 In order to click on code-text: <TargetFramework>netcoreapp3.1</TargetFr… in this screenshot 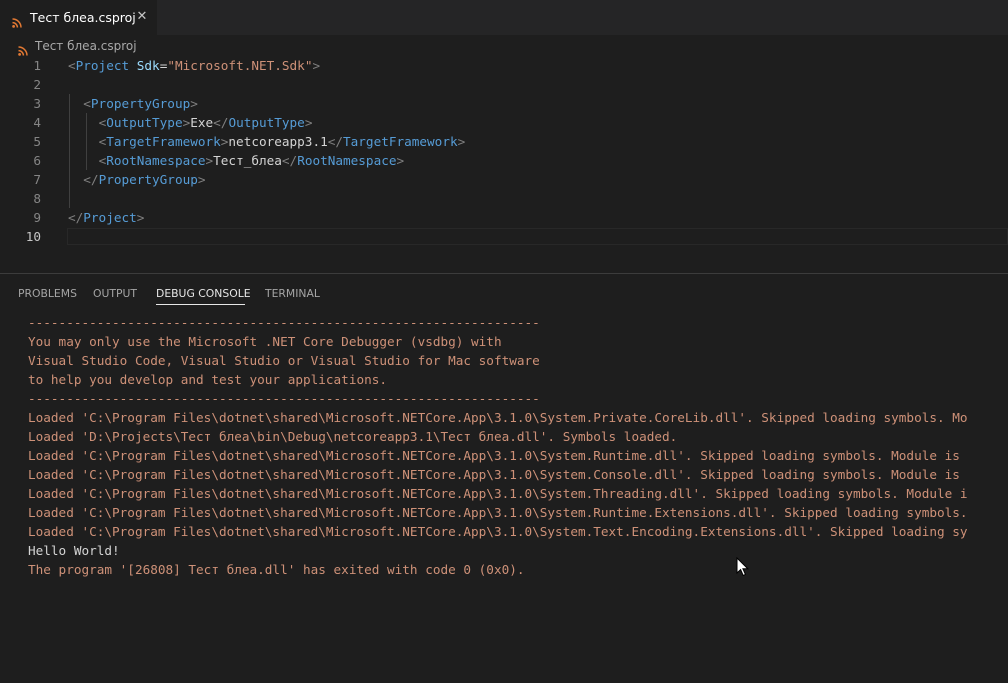, I will do `click(267, 141)`.